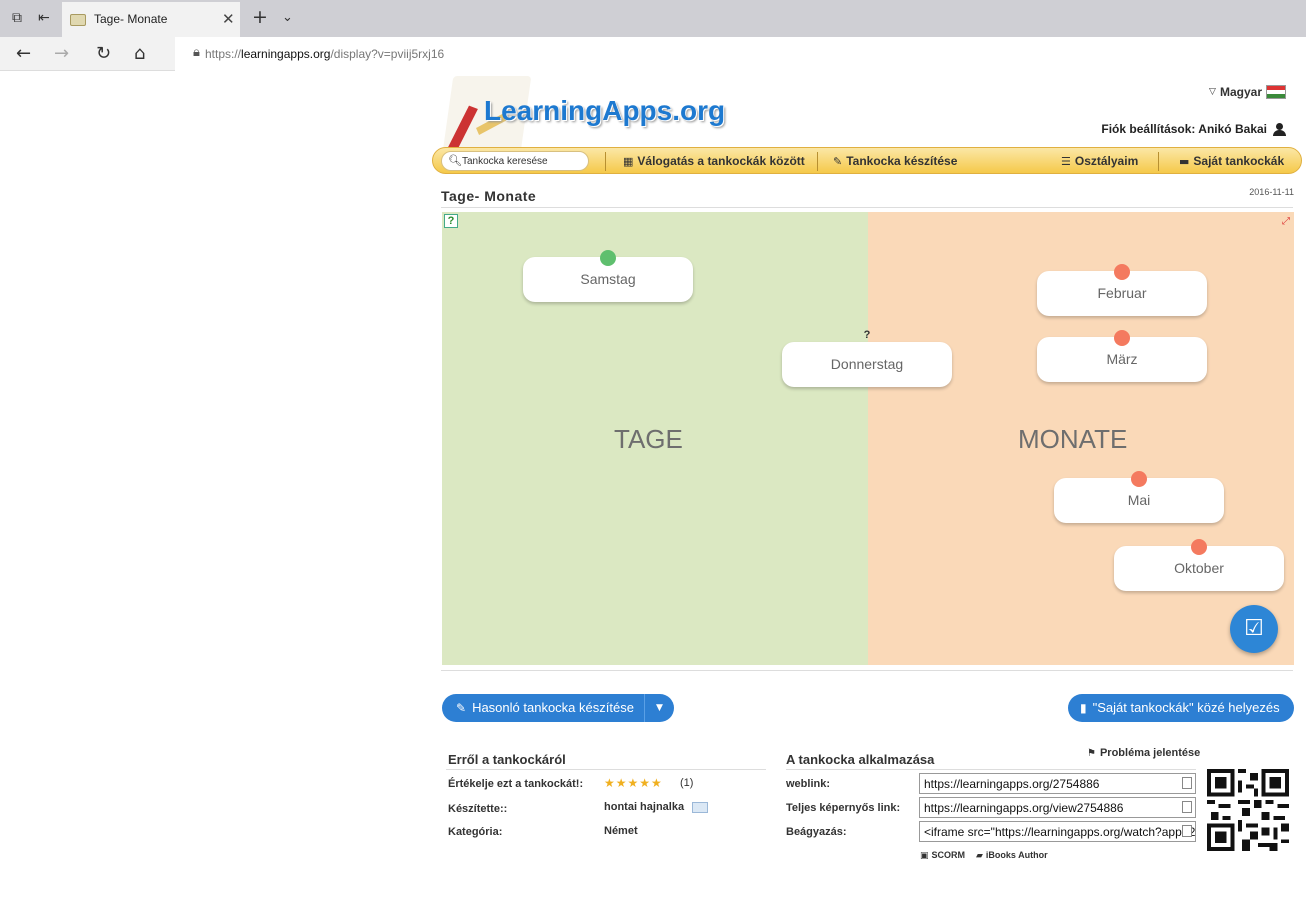 The width and height of the screenshot is (1306, 899). I want to click on word-card-label: März, so click(1122, 359).